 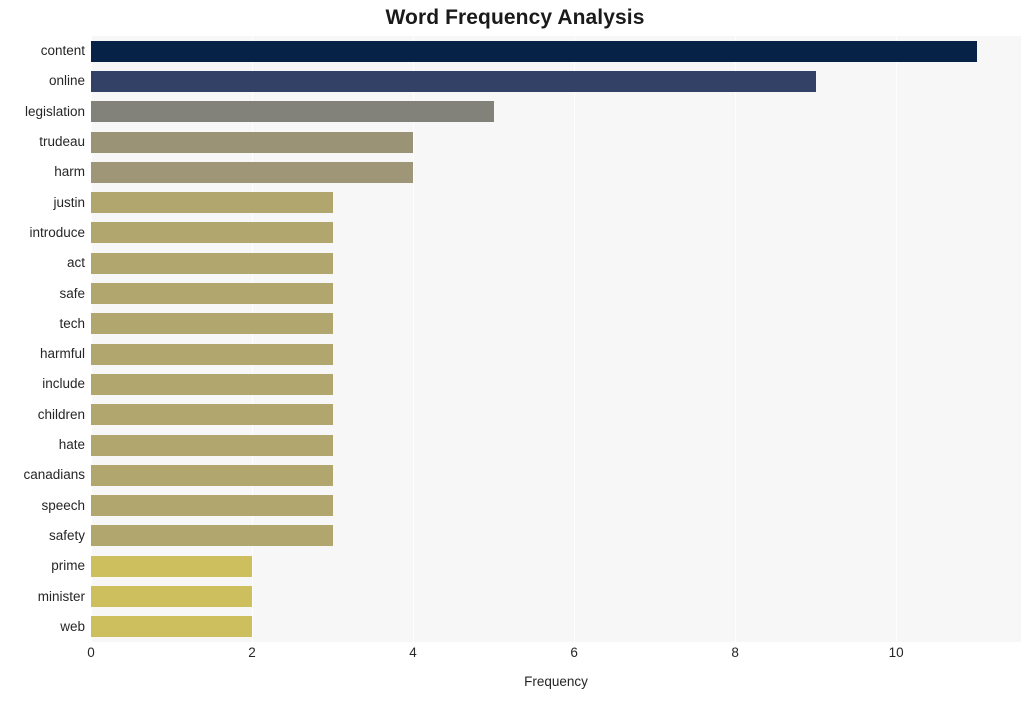 I want to click on y-axis-label: children, so click(x=61, y=414).